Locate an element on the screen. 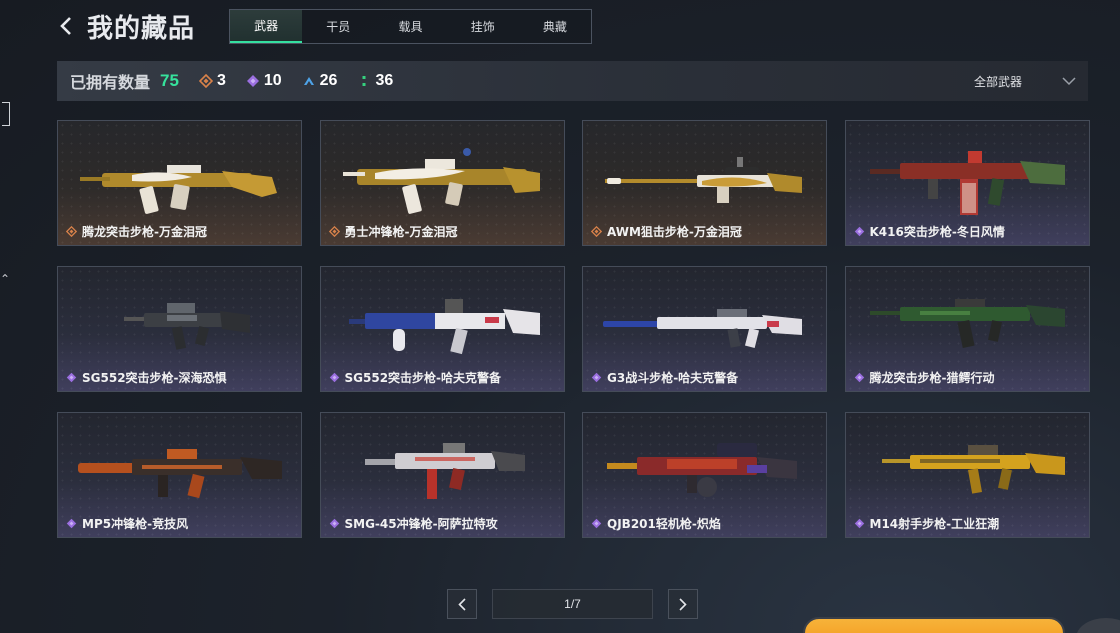 The width and height of the screenshot is (1120, 633). item-card: QJB201轻机枪-炽焰 is located at coordinates (704, 475).